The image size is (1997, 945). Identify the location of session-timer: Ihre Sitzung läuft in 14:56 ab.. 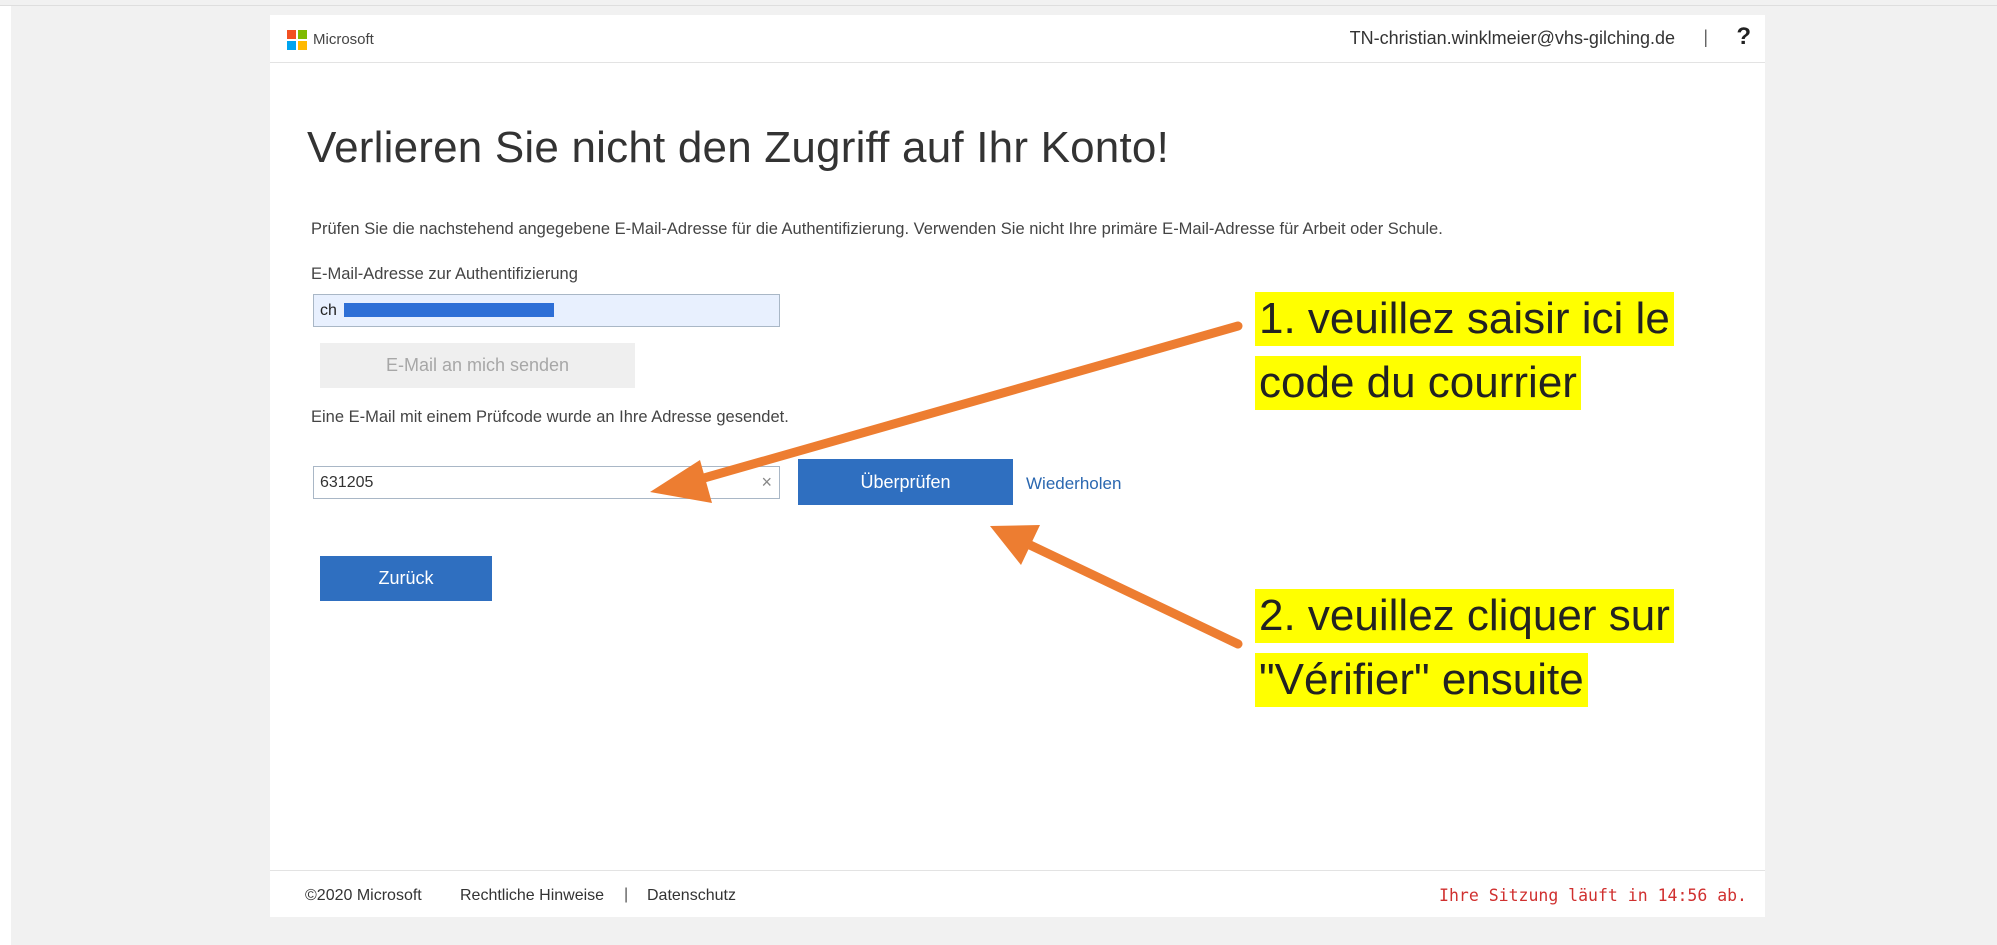
(1593, 895).